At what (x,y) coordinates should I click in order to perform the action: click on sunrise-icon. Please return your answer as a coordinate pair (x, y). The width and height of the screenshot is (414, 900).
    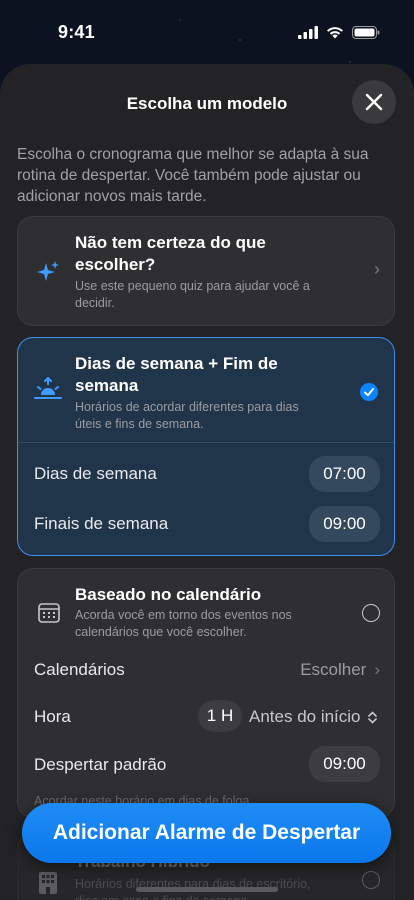
    Looking at the image, I should click on (48, 388).